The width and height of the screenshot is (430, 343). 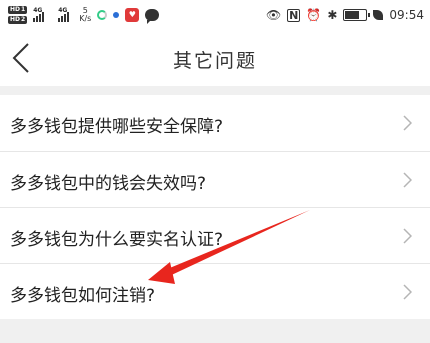 I want to click on sync-ring-icon, so click(x=102, y=15).